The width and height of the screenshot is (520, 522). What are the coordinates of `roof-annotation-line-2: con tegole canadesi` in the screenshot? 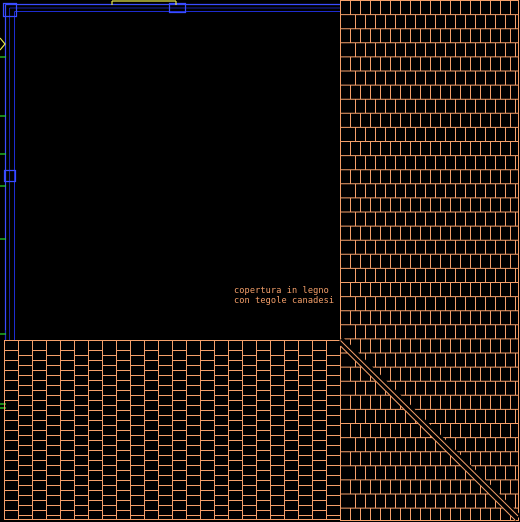 It's located at (284, 300).